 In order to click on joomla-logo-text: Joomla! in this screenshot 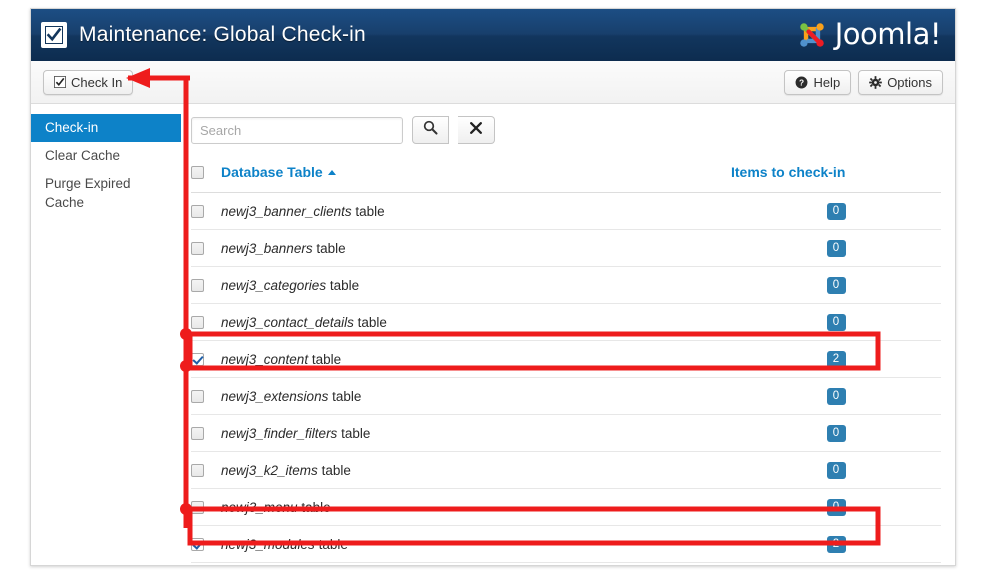, I will do `click(888, 33)`.